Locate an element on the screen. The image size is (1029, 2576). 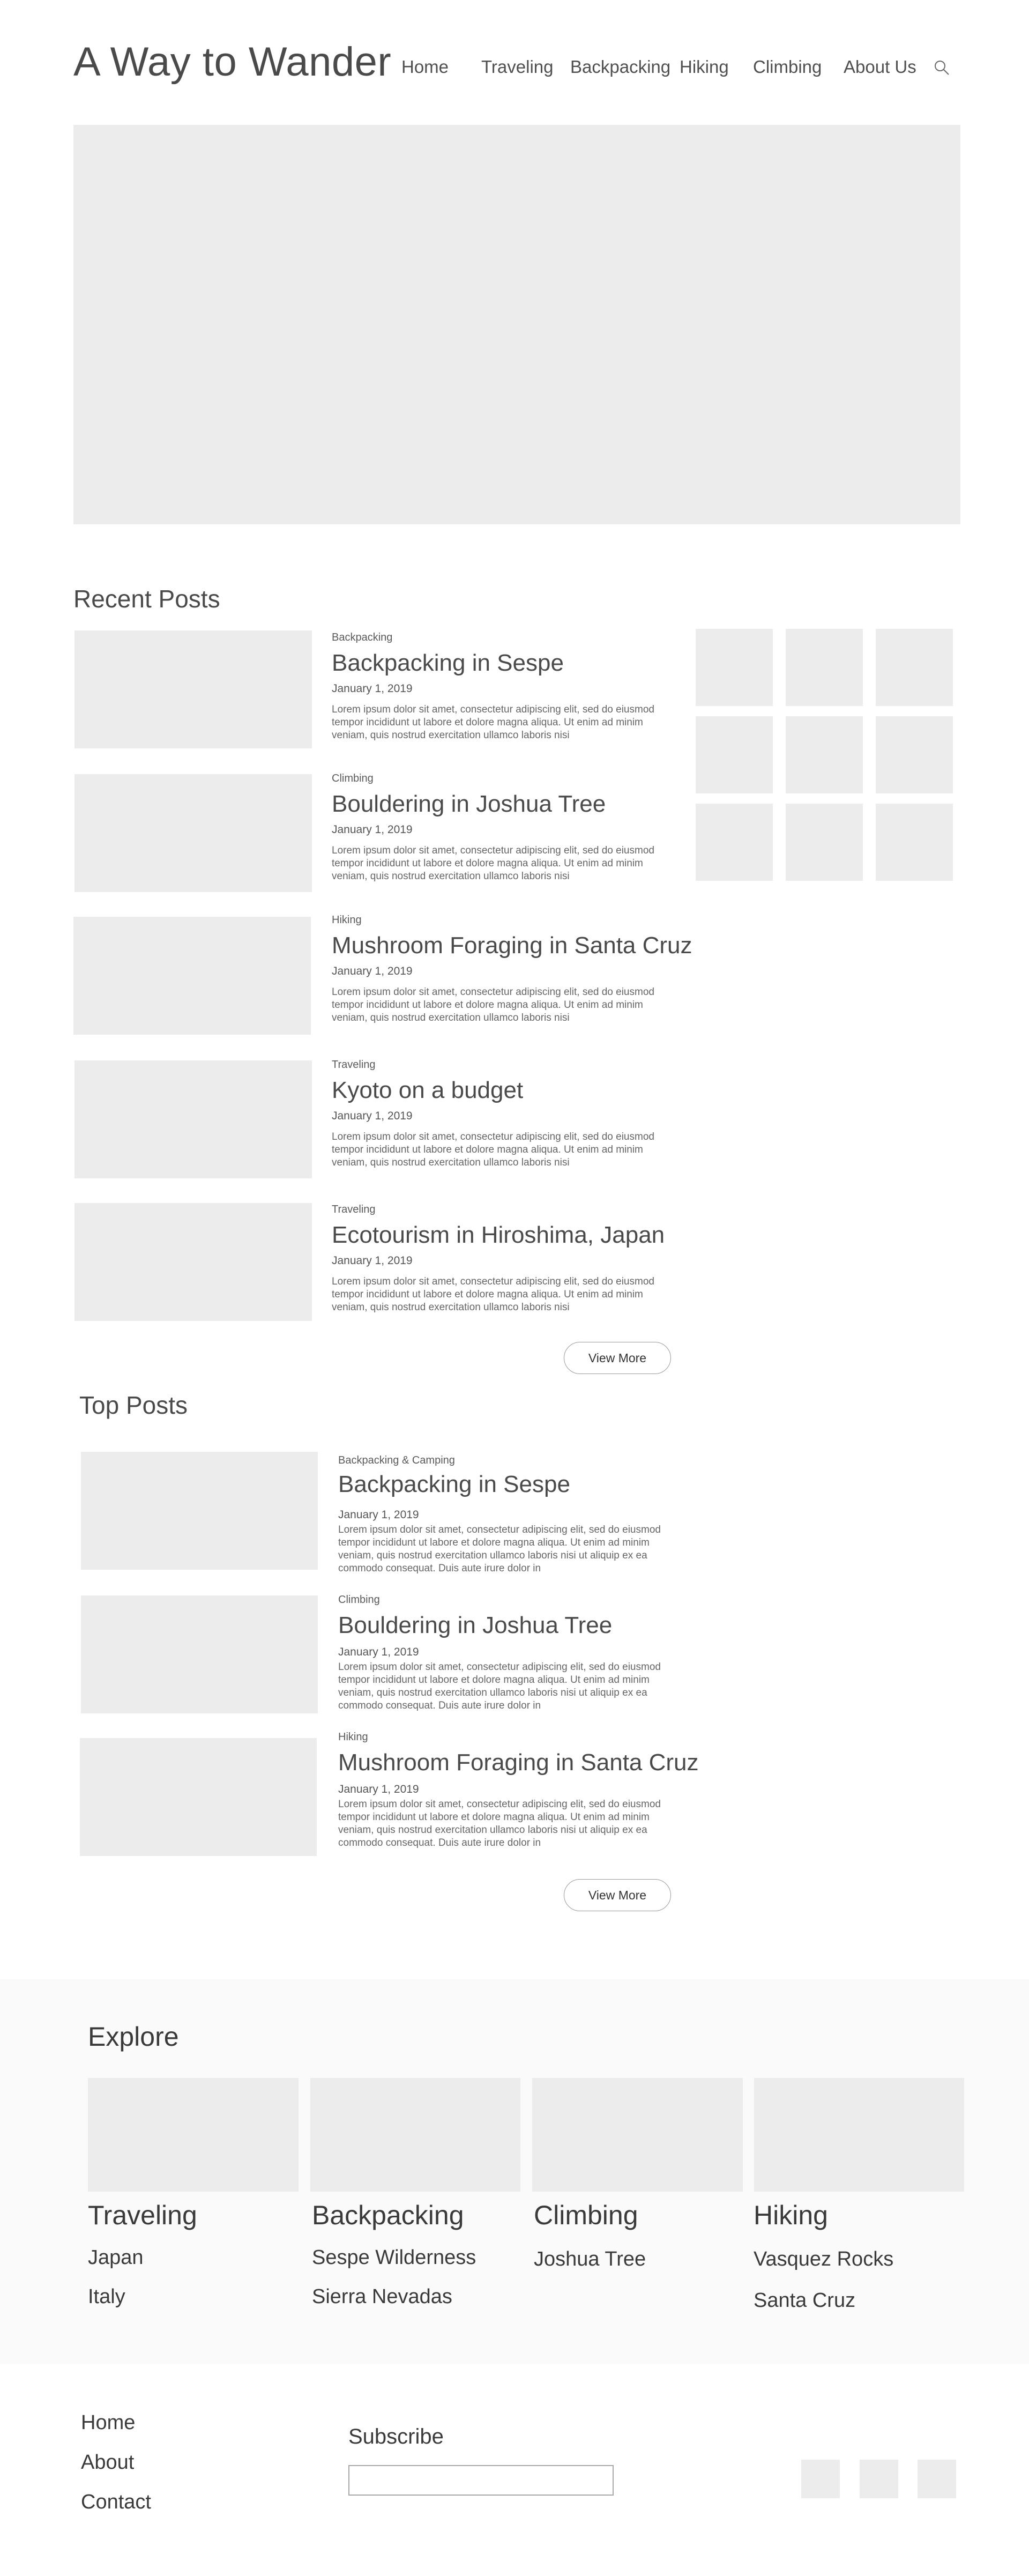
explore-link-japan: Japan is located at coordinates (116, 2258).